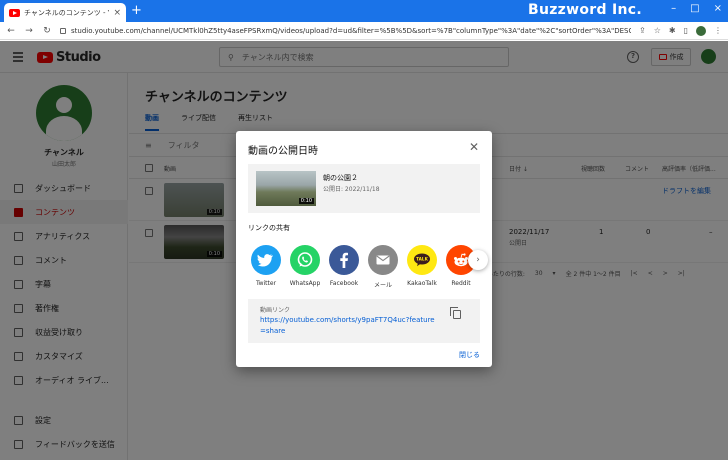  Describe the element at coordinates (29, 31) in the screenshot. I see `forward-icon: →` at that location.